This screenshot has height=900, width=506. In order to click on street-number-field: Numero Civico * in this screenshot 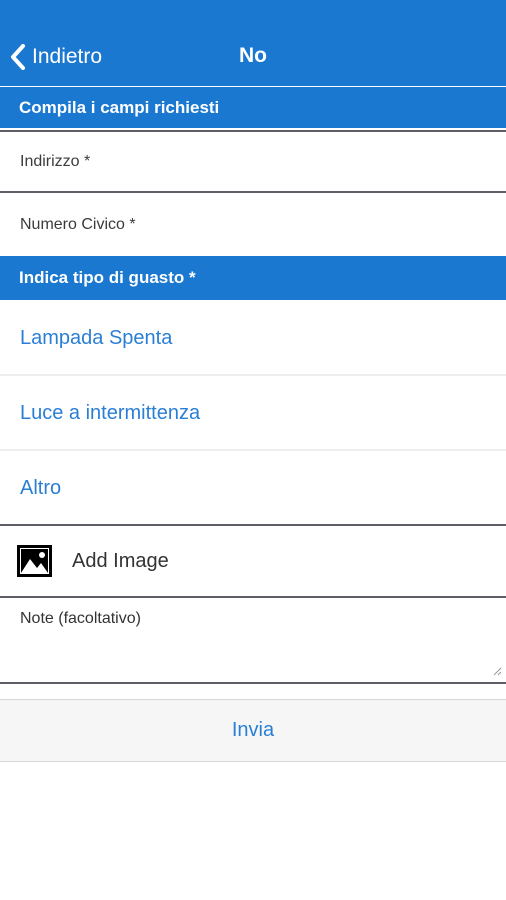, I will do `click(253, 224)`.